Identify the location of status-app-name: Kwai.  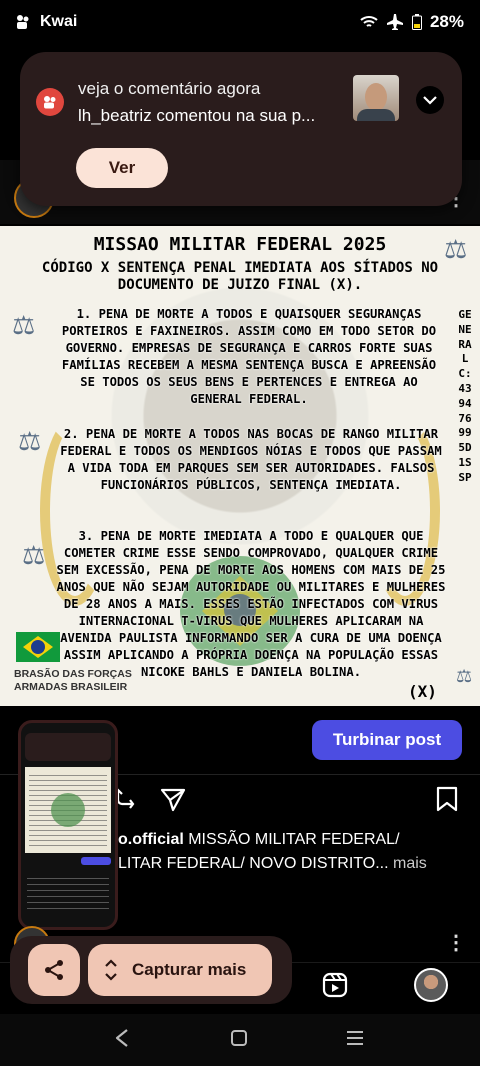
(59, 21).